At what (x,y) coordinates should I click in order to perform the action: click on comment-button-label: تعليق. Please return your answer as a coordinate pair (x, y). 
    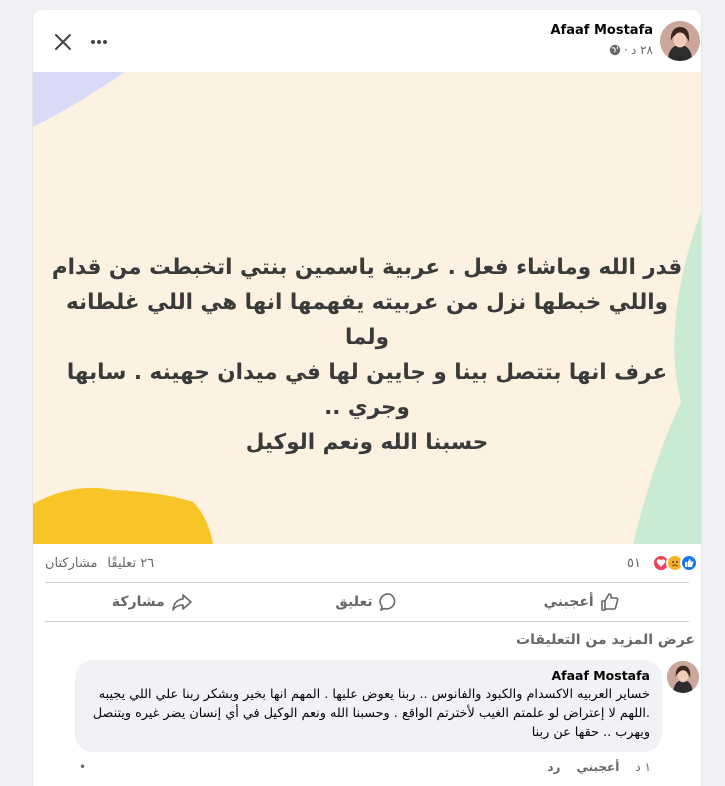
    Looking at the image, I should click on (354, 602).